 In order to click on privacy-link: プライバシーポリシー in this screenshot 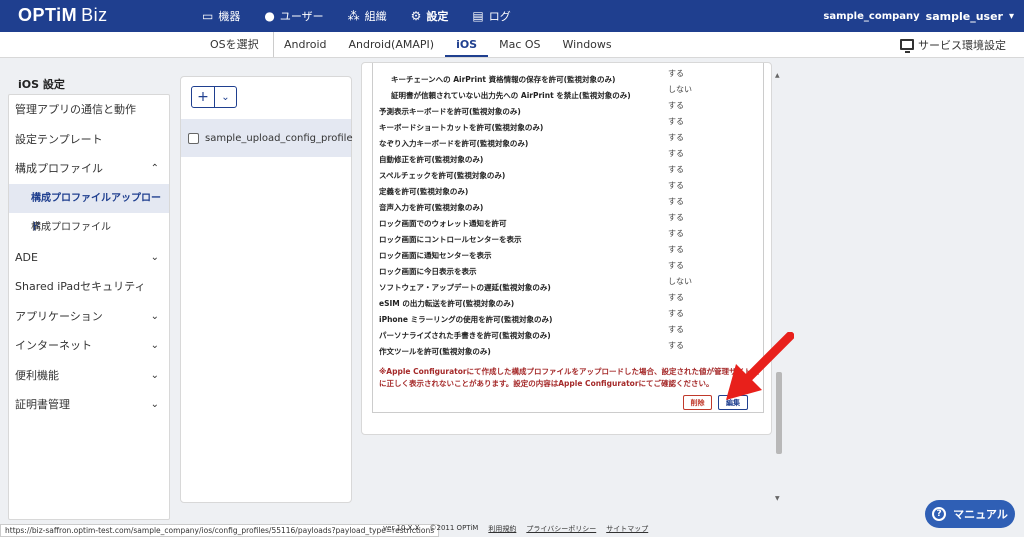, I will do `click(561, 529)`.